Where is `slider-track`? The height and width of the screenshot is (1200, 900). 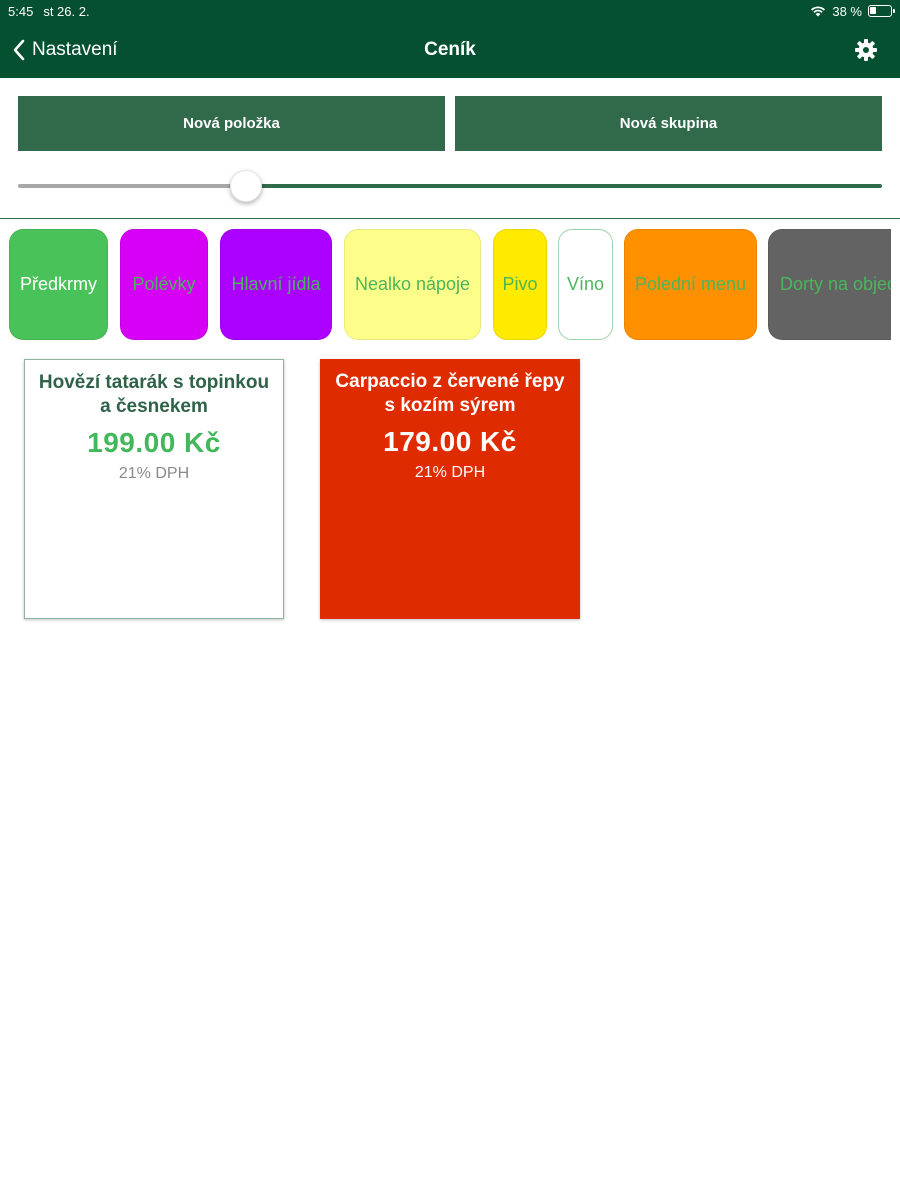 slider-track is located at coordinates (564, 186).